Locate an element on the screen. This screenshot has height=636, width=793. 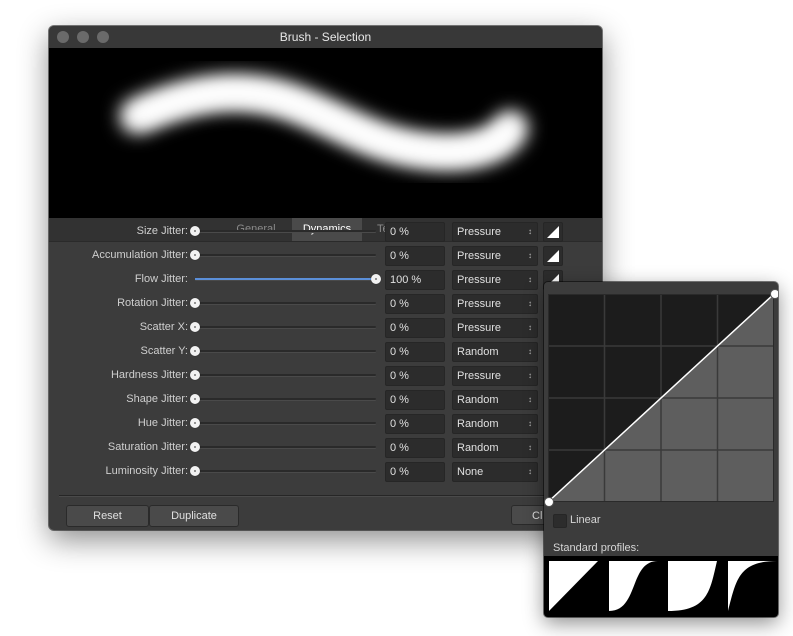
jitter-label: Rotation Jitter: is located at coordinates (152, 303).